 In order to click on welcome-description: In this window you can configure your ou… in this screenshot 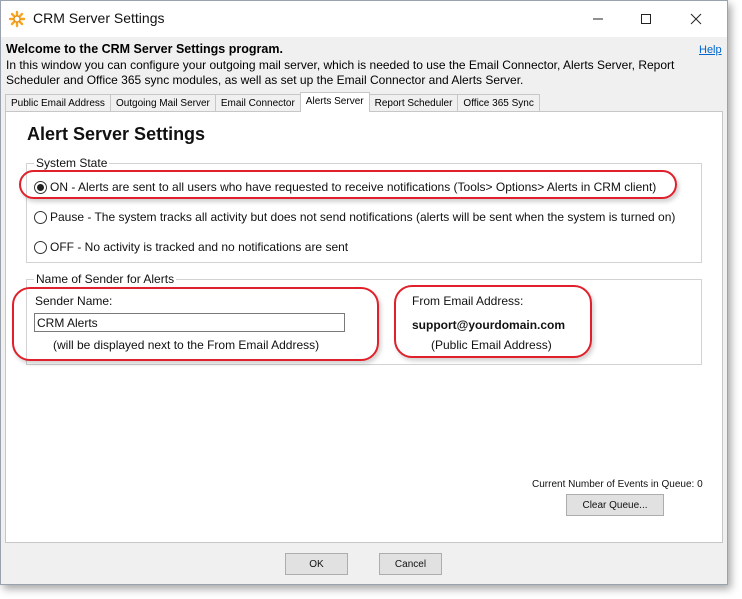, I will do `click(346, 73)`.